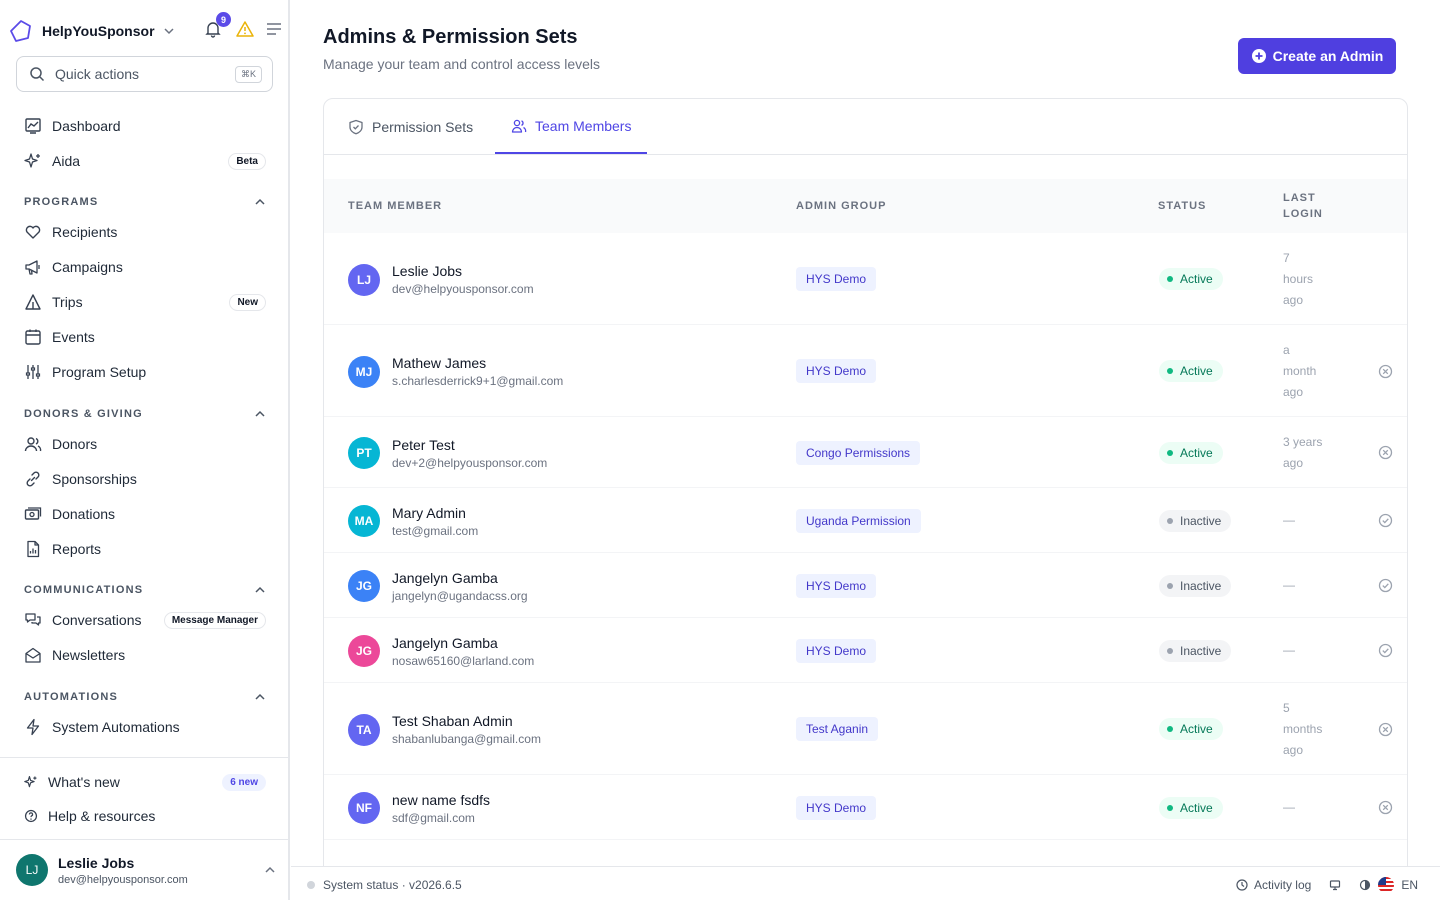 The height and width of the screenshot is (900, 1440). I want to click on sidebar-item-whats-new: What's new 6 new, so click(145, 782).